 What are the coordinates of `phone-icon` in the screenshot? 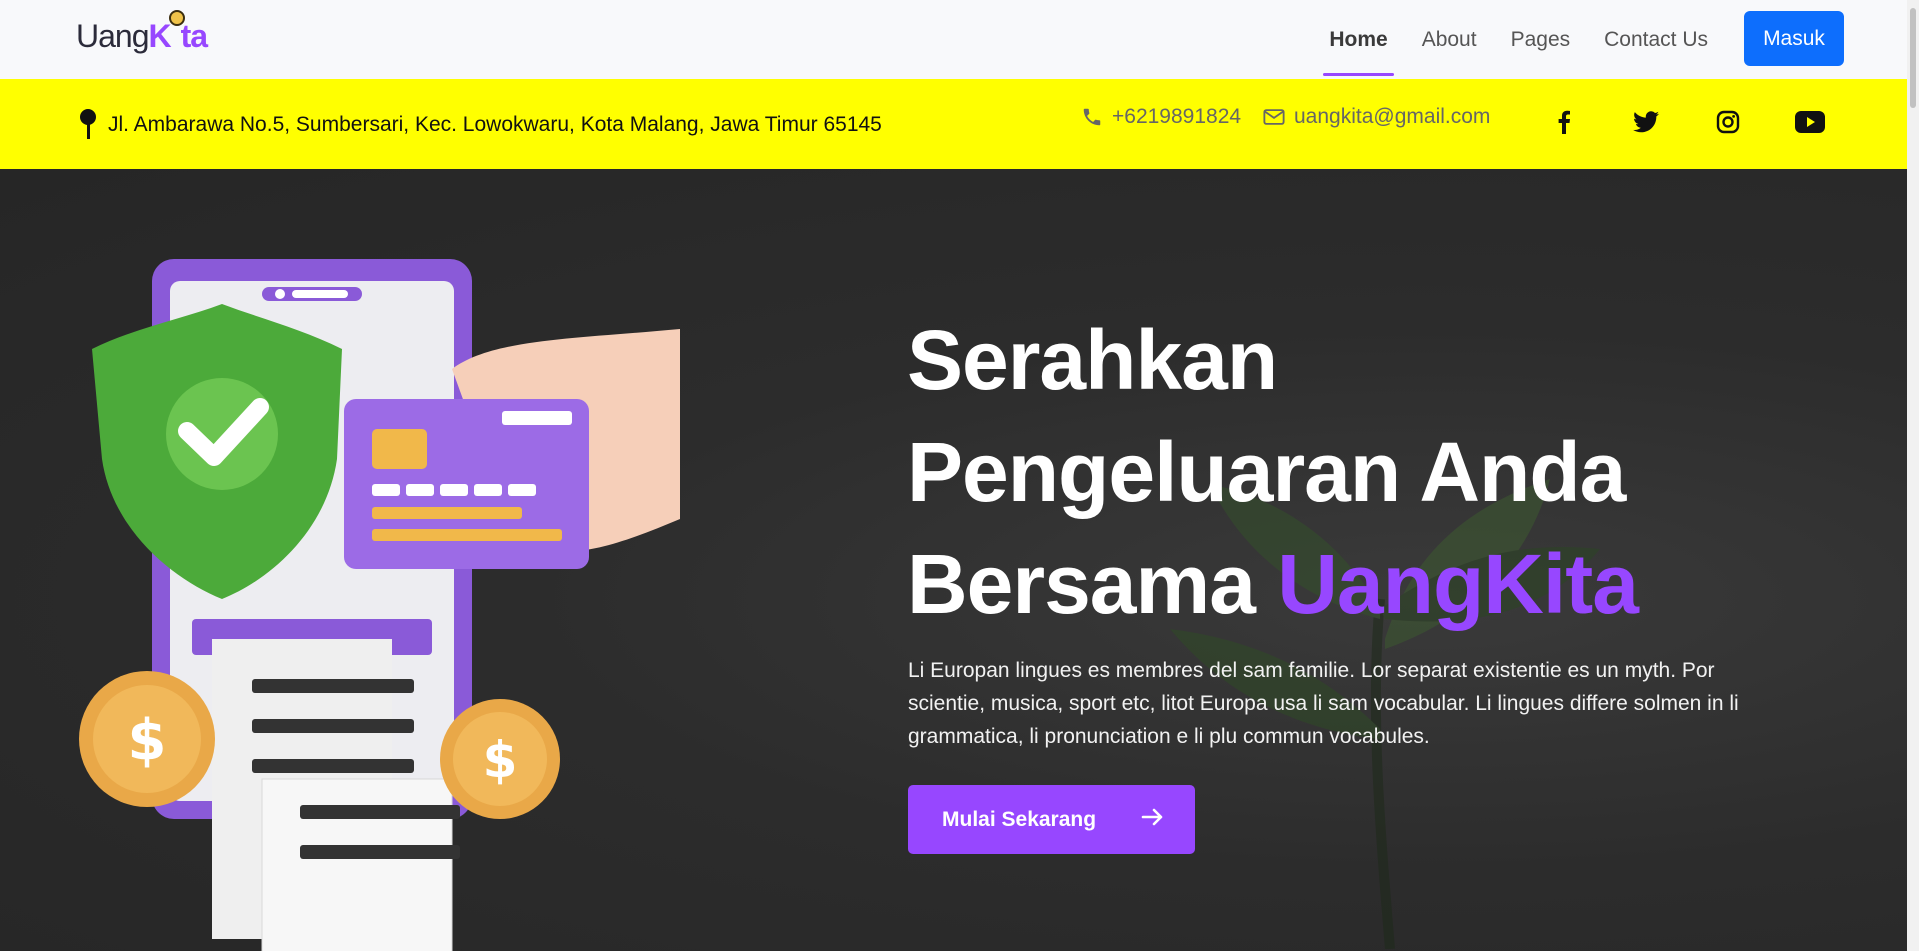 It's located at (1092, 117).